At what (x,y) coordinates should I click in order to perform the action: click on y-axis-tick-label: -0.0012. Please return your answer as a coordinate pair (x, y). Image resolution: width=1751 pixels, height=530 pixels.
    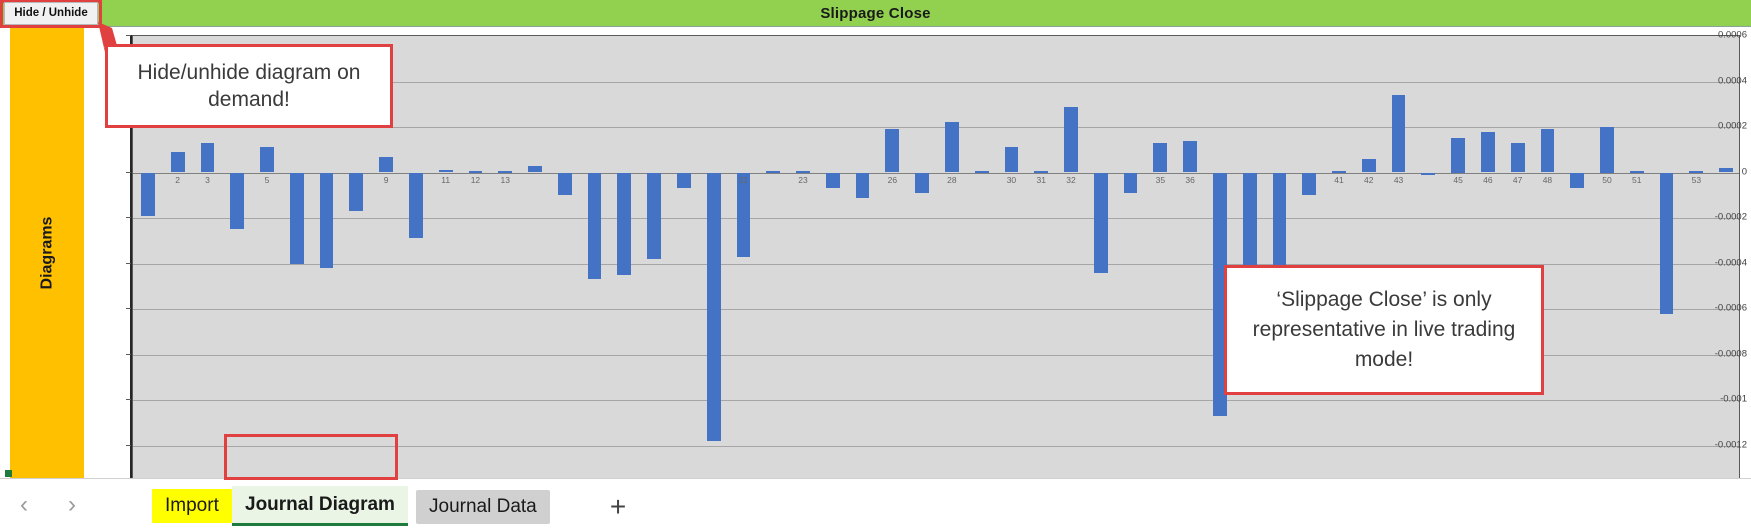
    Looking at the image, I should click on (1730, 444).